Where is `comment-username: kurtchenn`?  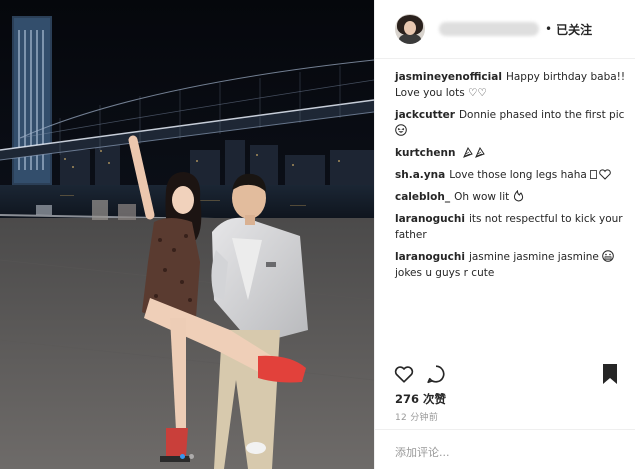 comment-username: kurtchenn is located at coordinates (425, 153).